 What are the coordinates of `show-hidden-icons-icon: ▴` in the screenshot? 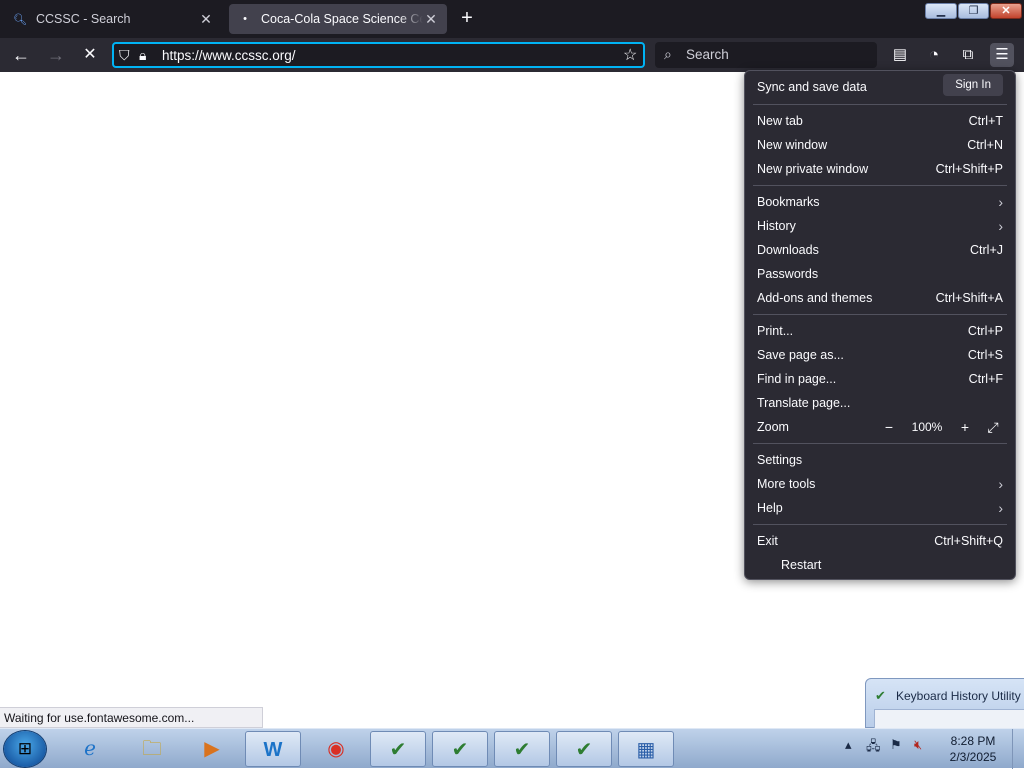 It's located at (848, 745).